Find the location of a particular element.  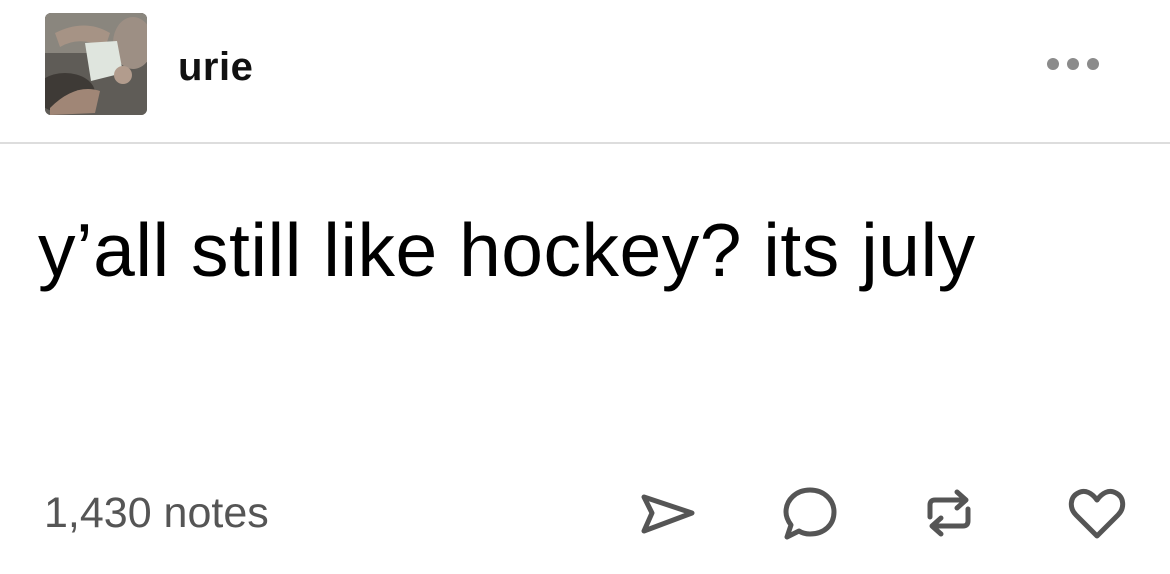

more-options-button is located at coordinates (1073, 64).